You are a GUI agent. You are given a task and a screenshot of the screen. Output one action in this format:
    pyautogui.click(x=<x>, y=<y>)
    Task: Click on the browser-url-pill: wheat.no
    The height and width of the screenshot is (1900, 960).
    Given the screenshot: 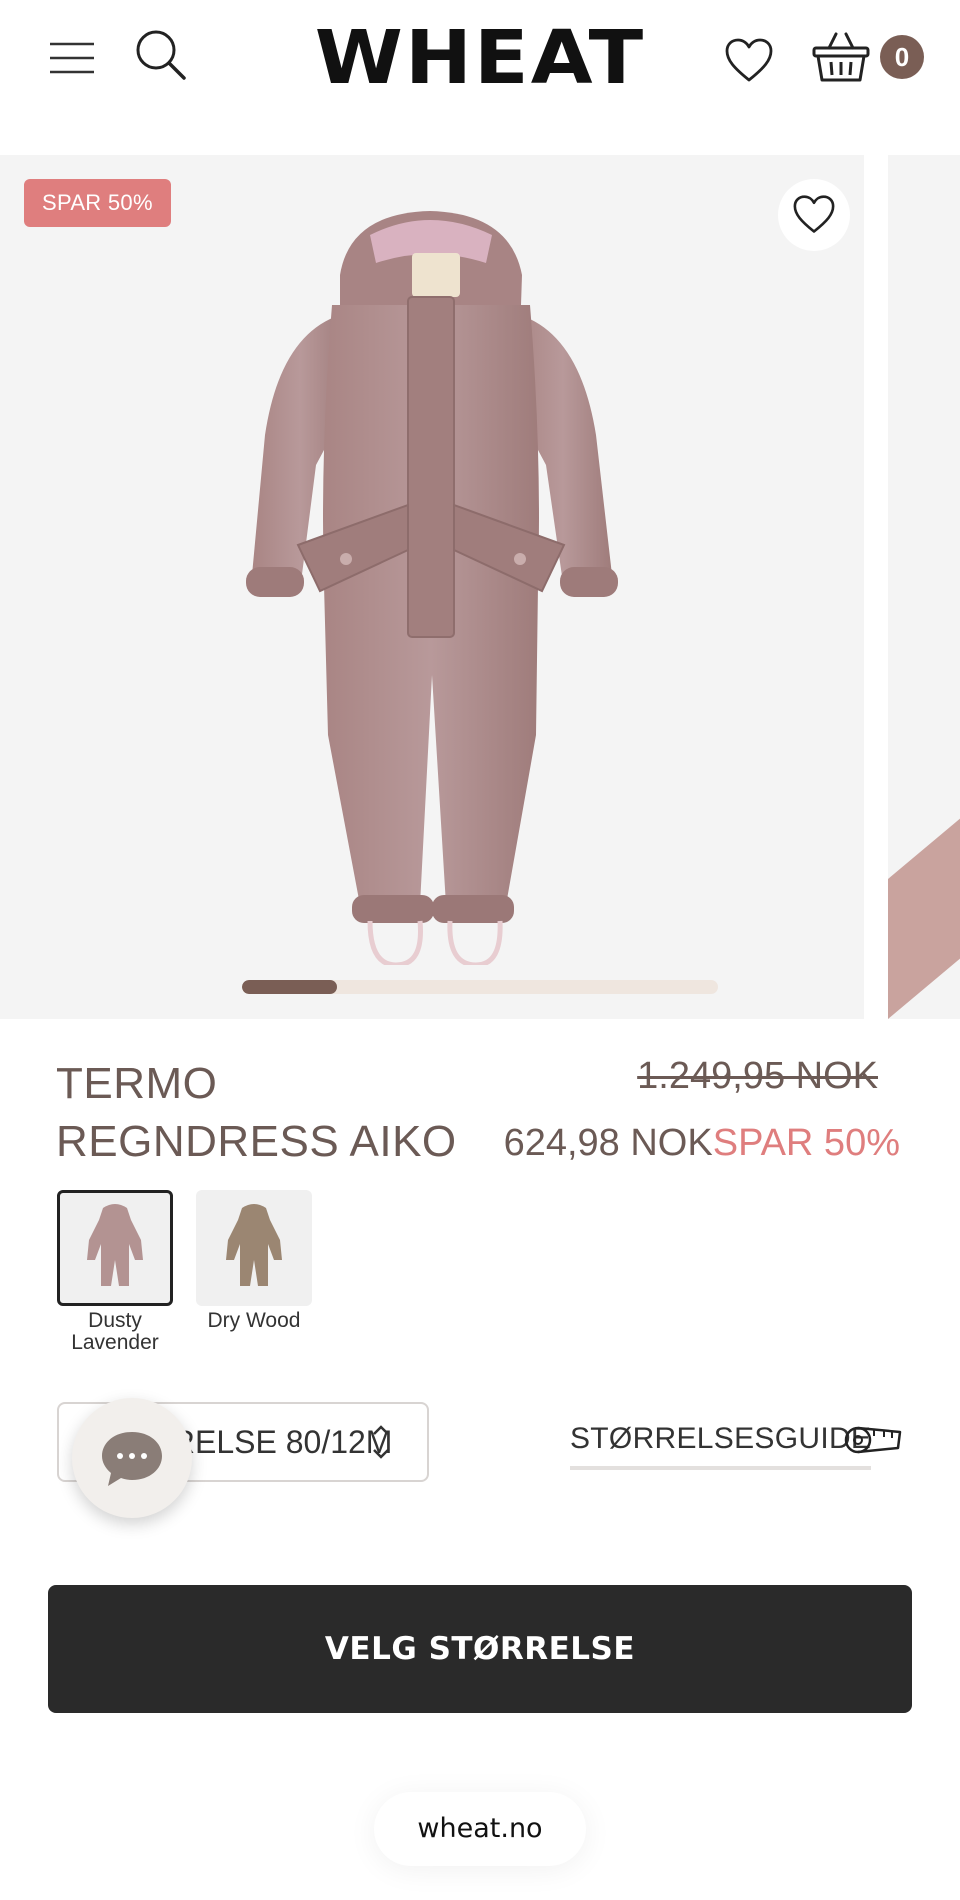 What is the action you would take?
    pyautogui.click(x=480, y=1829)
    